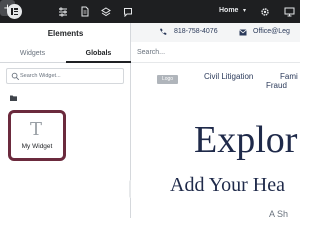 The image size is (320, 240). I want to click on elementor-logo-icon, so click(14, 11).